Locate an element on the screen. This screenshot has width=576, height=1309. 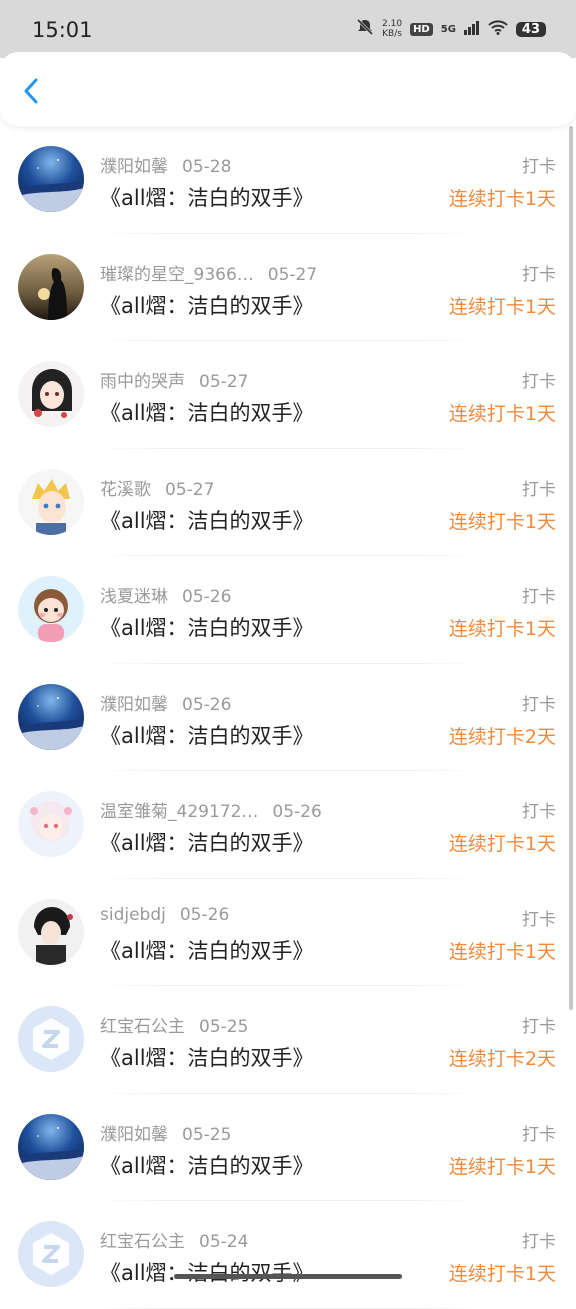
item-meta: 濮阳如馨 05-26 is located at coordinates (165, 702).